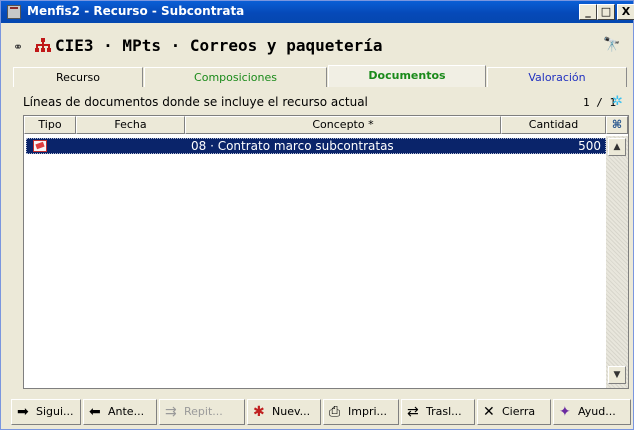 The width and height of the screenshot is (634, 430). What do you see at coordinates (625, 12) in the screenshot?
I see `close-button: X` at bounding box center [625, 12].